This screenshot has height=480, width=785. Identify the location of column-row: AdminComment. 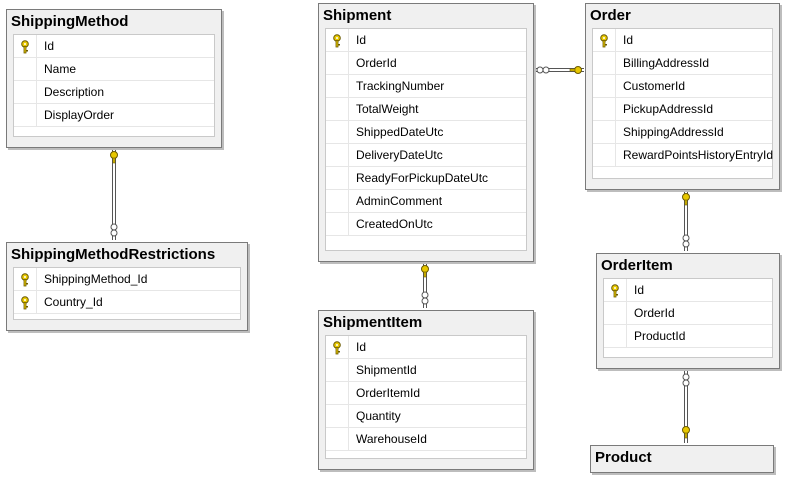
(426, 201).